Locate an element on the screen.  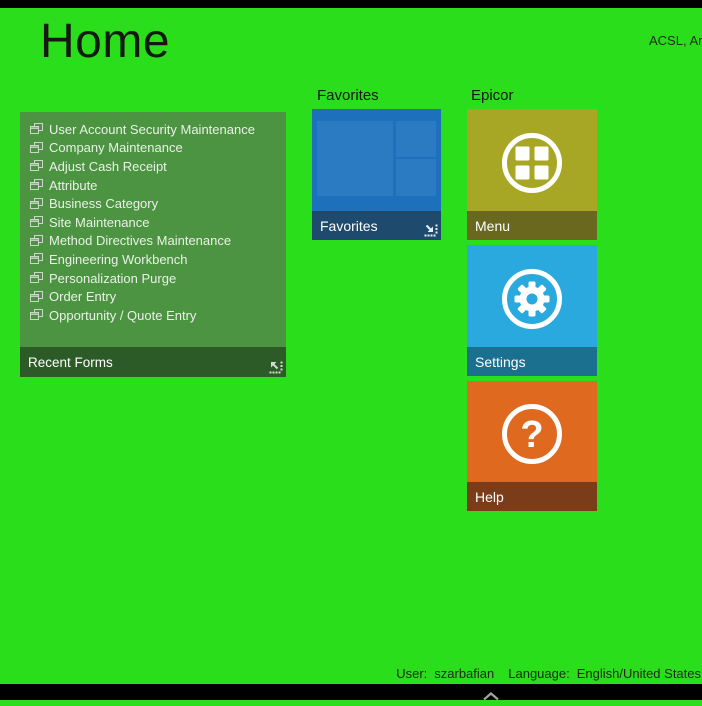
recent-form-item: Engineering Workbench is located at coordinates (155, 259).